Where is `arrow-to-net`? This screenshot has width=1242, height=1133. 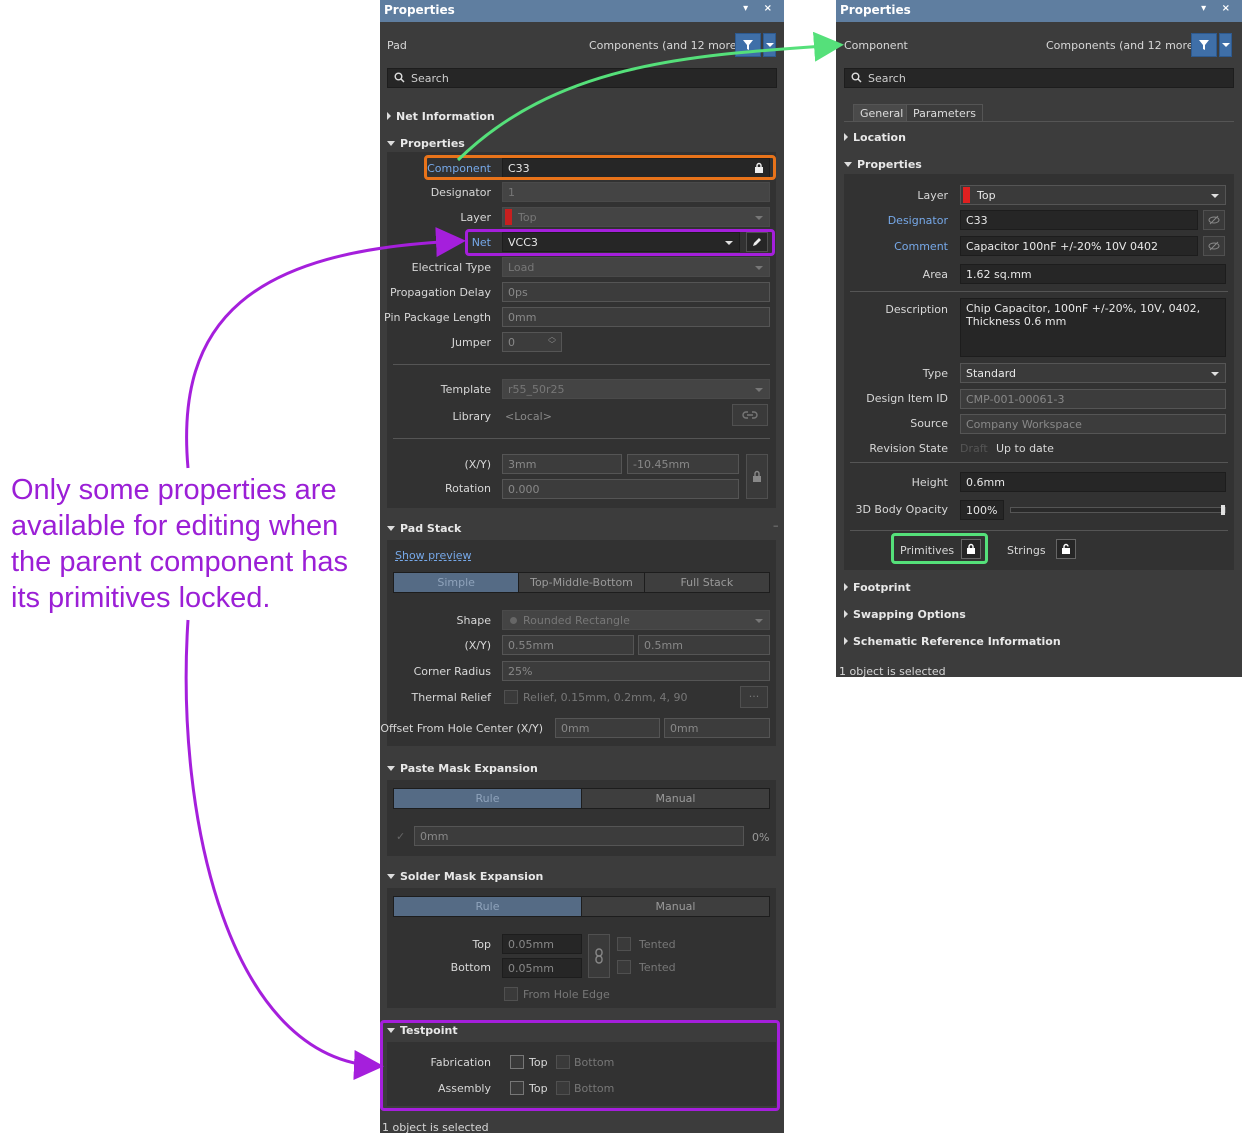 arrow-to-net is located at coordinates (325, 348).